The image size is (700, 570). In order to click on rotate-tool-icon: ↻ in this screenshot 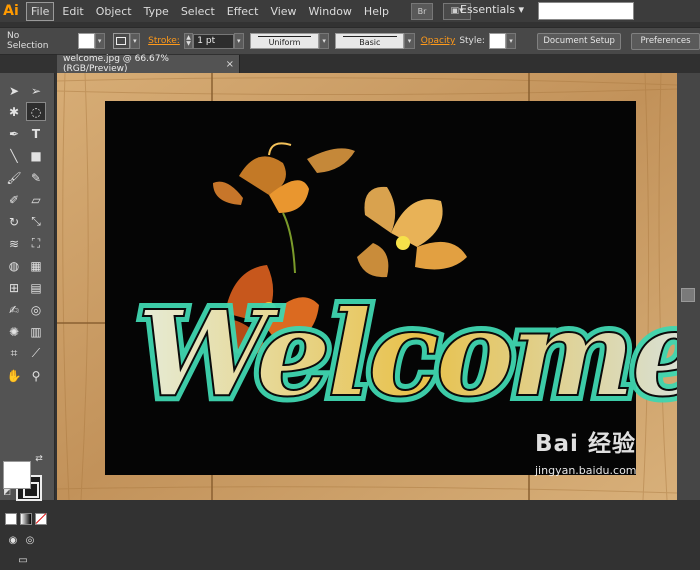, I will do `click(14, 221)`.